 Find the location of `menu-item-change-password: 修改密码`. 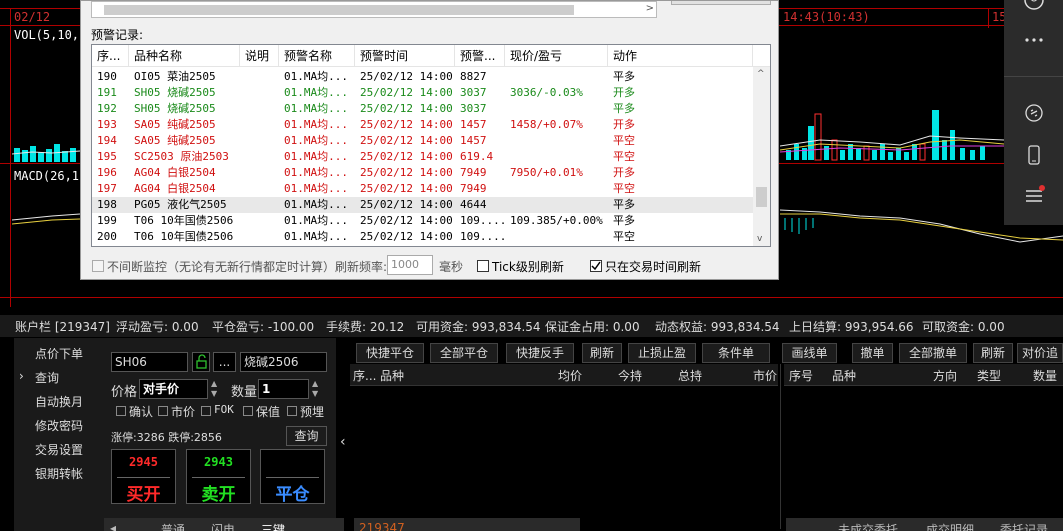

menu-item-change-password: 修改密码 is located at coordinates (59, 425).